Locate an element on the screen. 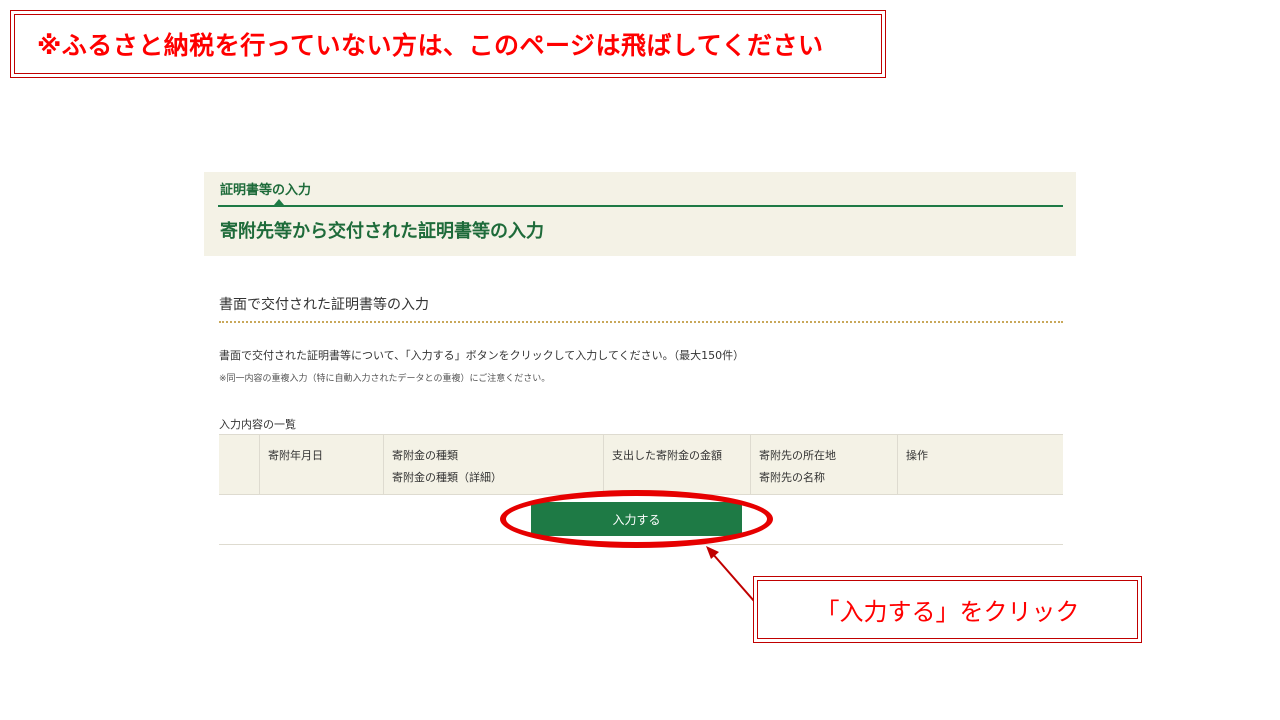 This screenshot has height=720, width=1280. callout-text: 「入力する」をクリック is located at coordinates (947, 612).